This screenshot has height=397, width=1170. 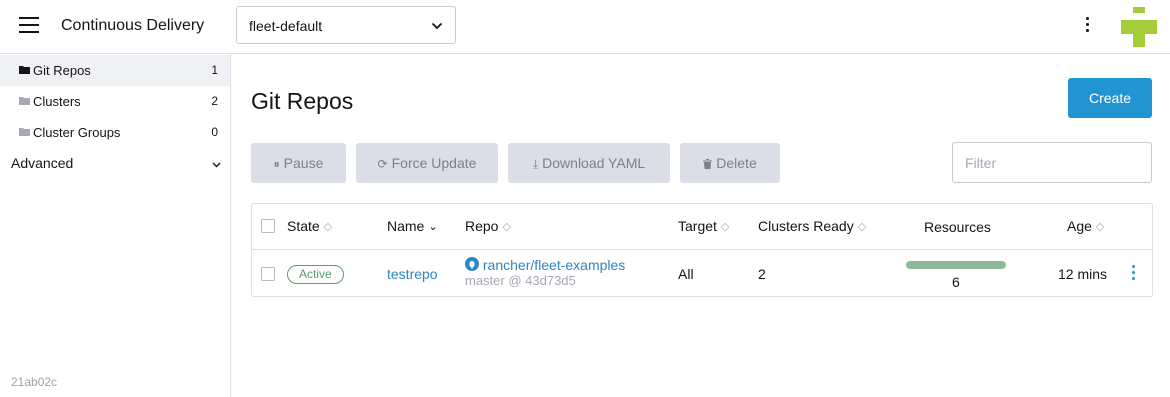 I want to click on sidebar-group-label: Advanced, so click(x=42, y=163).